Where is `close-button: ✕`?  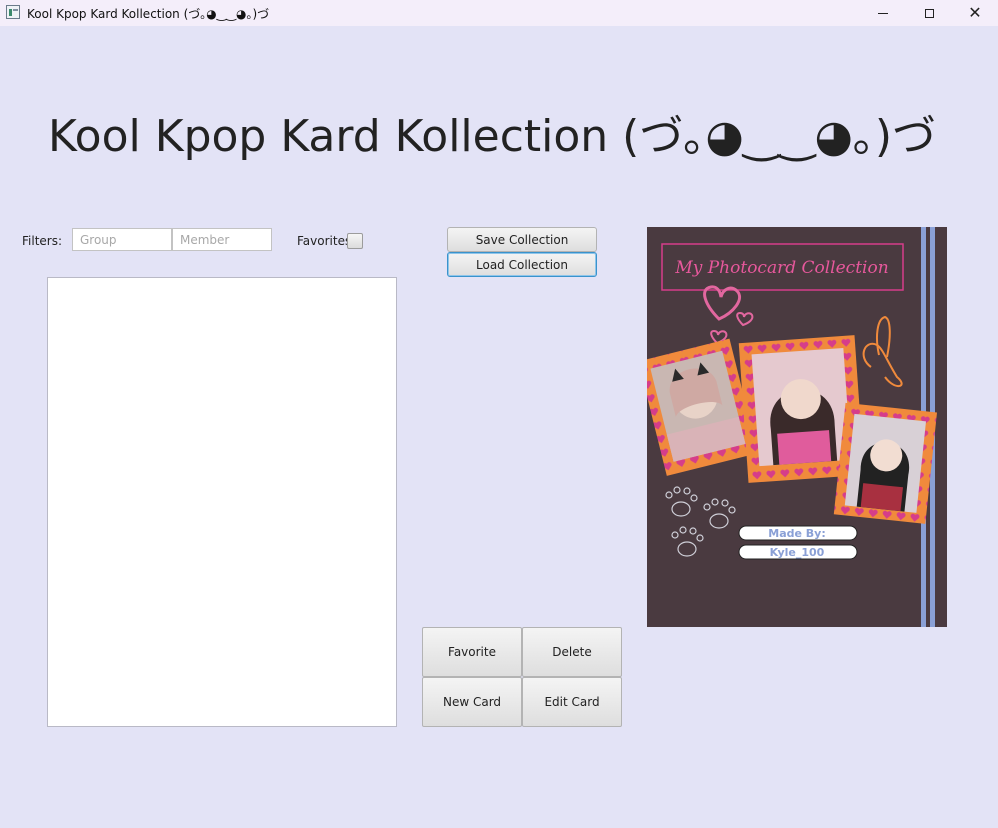
close-button: ✕ is located at coordinates (975, 13).